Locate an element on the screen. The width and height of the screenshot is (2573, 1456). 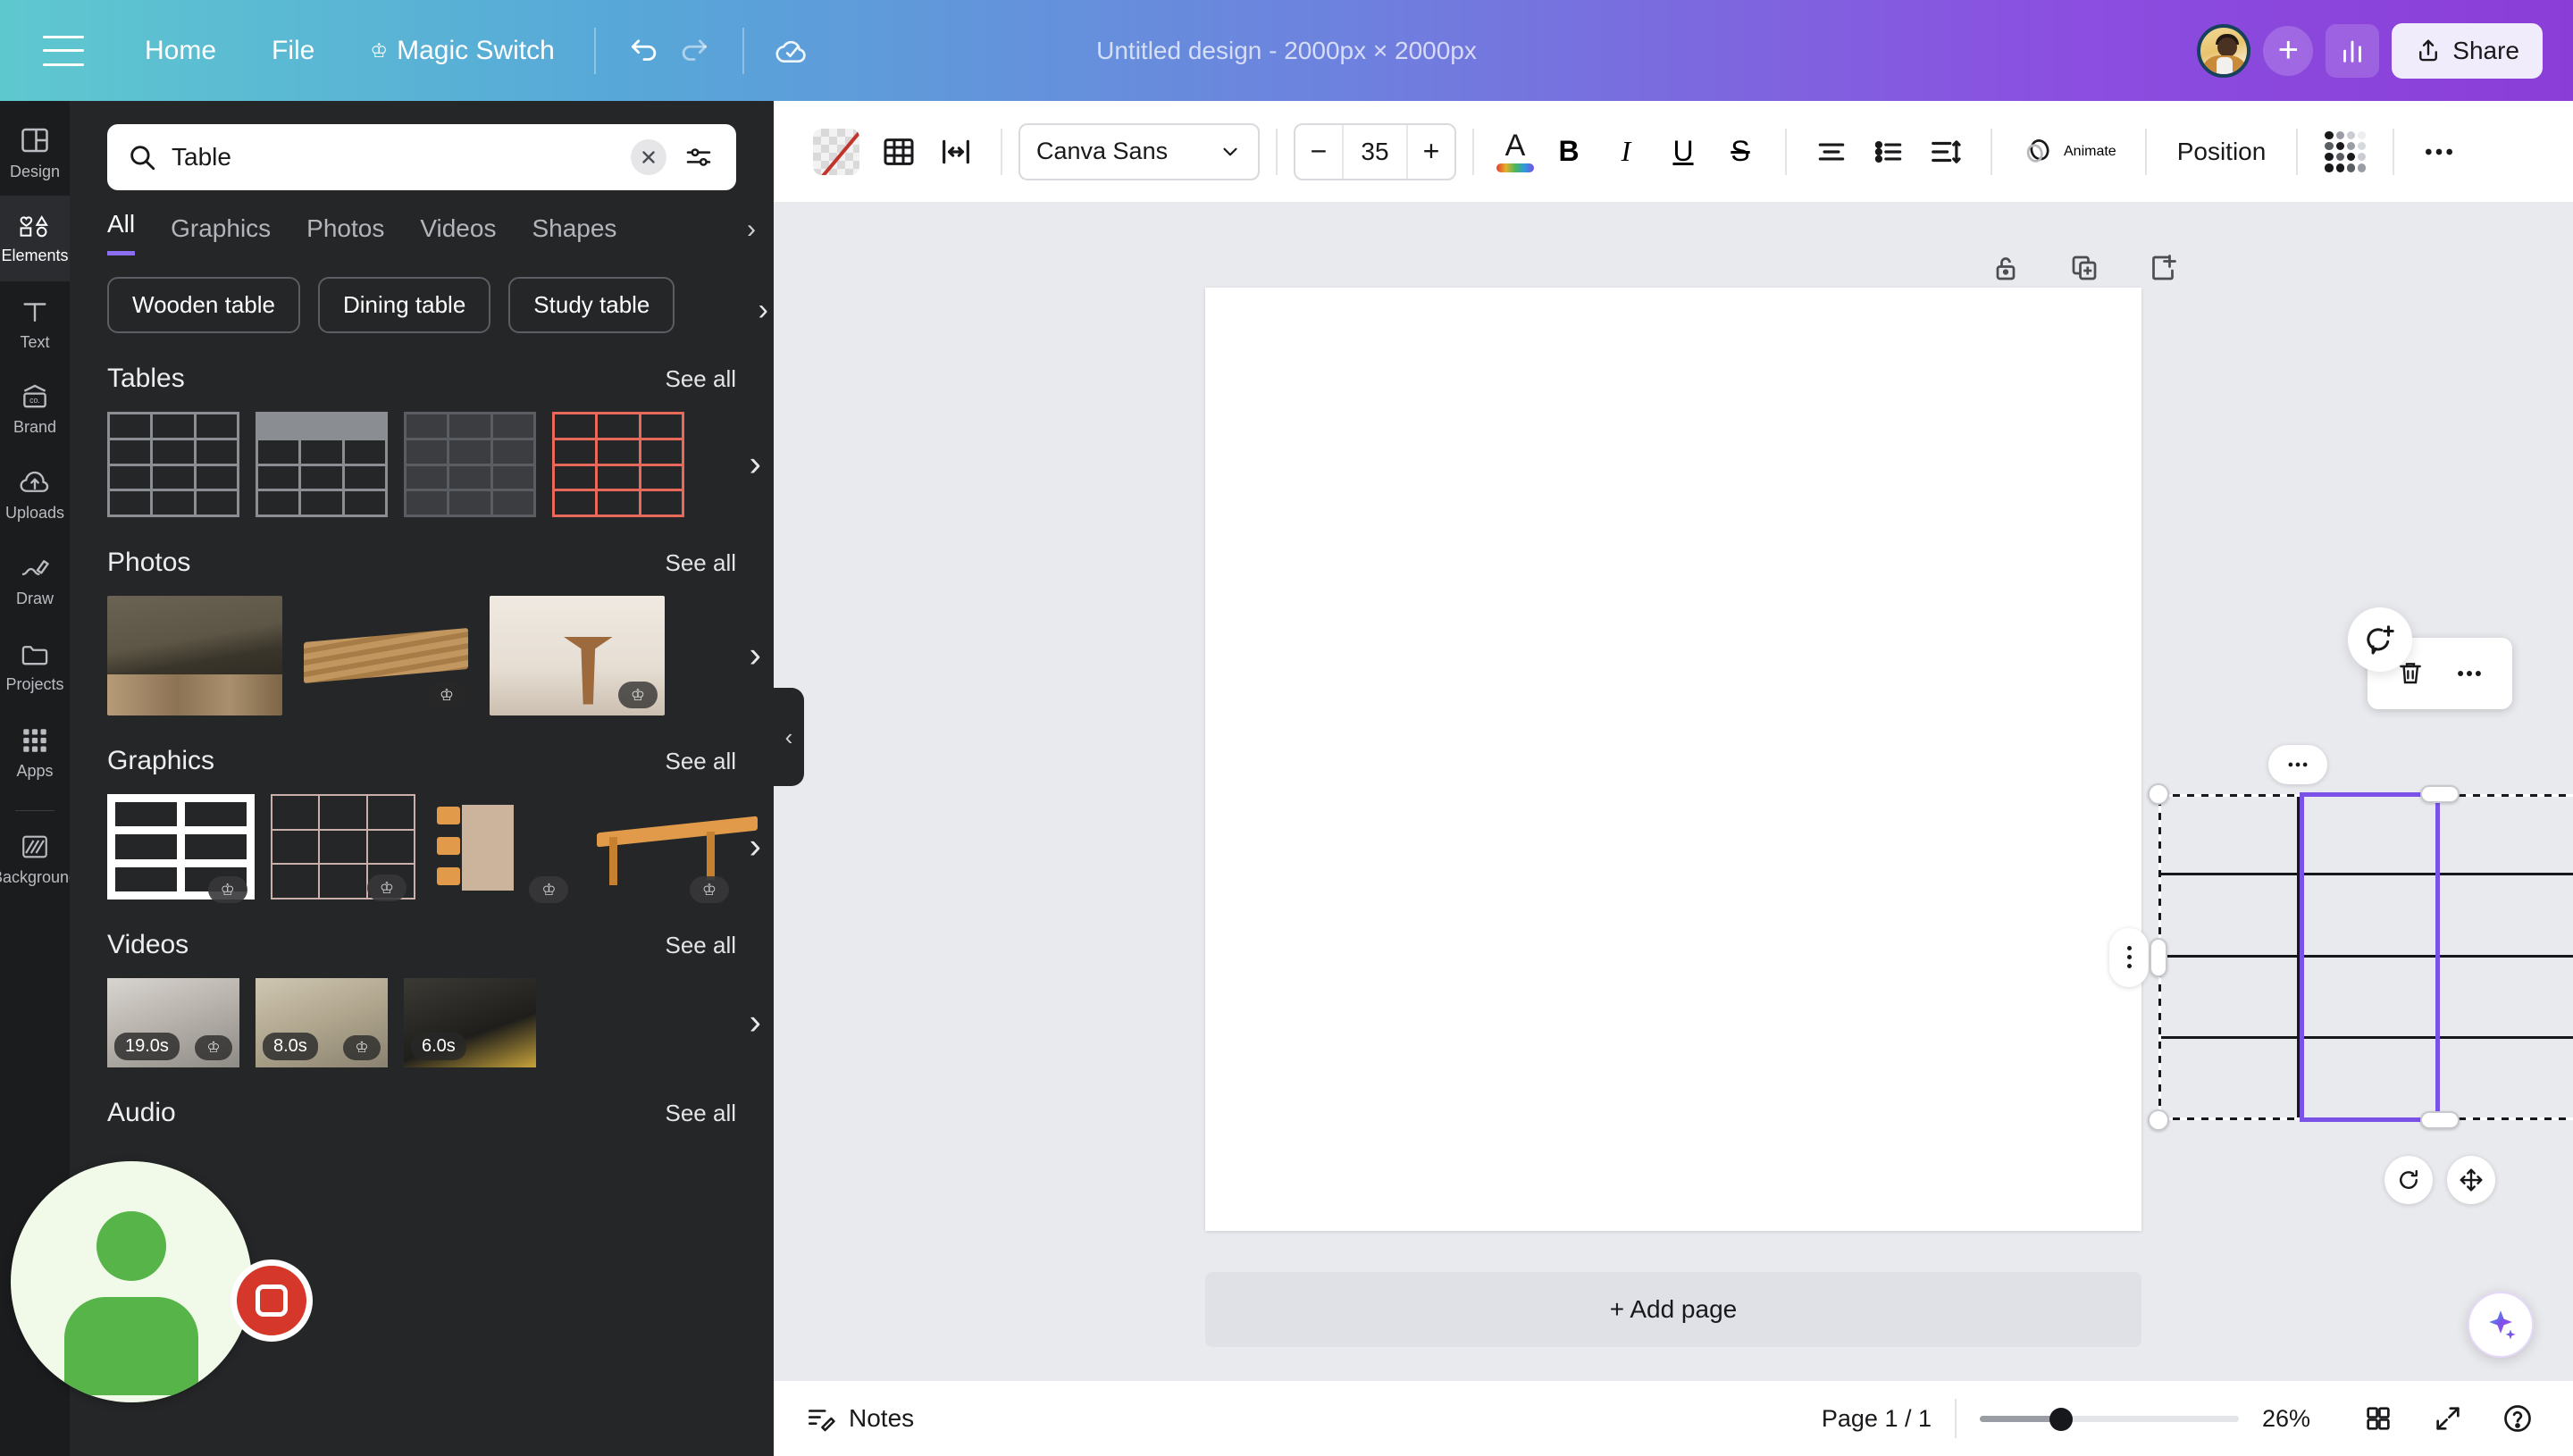
notes-button: Notes is located at coordinates (860, 1418).